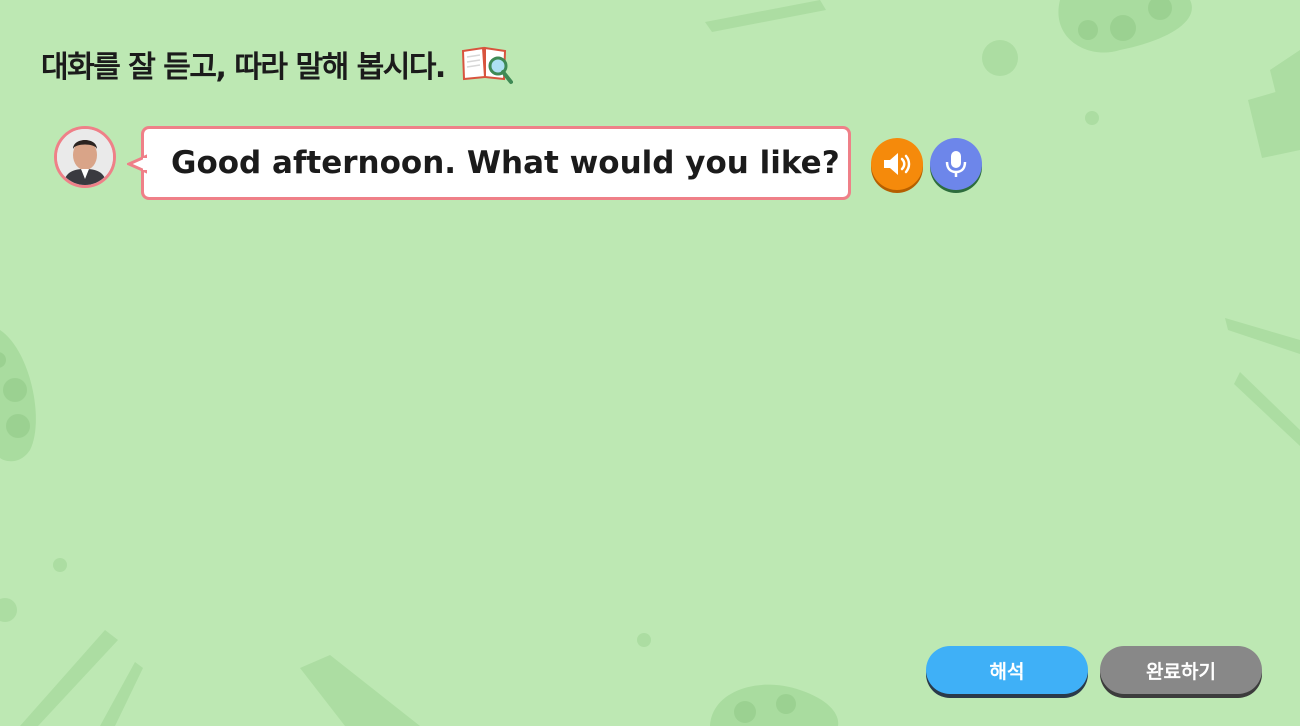 Image resolution: width=1300 pixels, height=726 pixels. I want to click on microphone-icon, so click(956, 164).